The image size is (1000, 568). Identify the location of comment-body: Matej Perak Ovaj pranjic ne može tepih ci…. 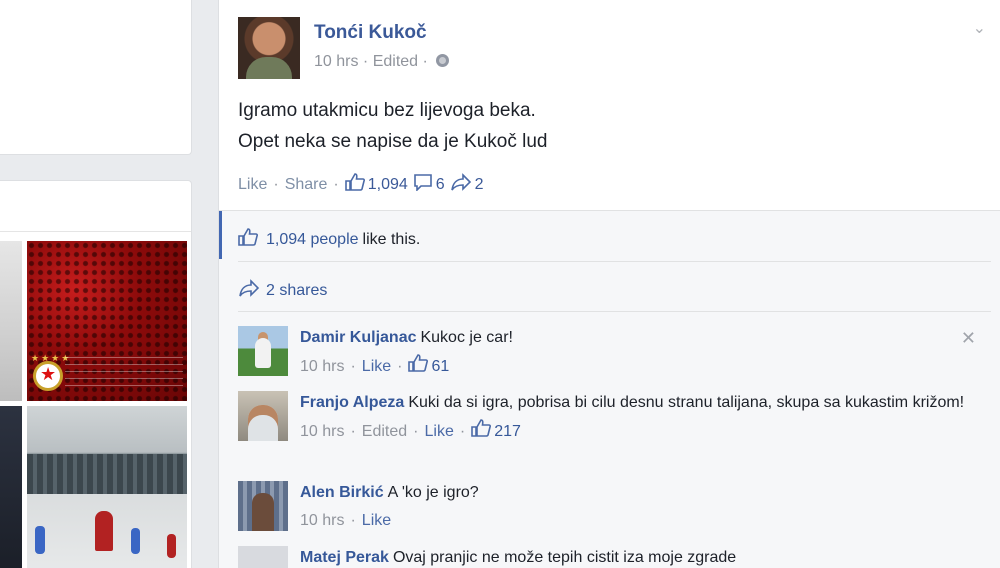
(639, 557).